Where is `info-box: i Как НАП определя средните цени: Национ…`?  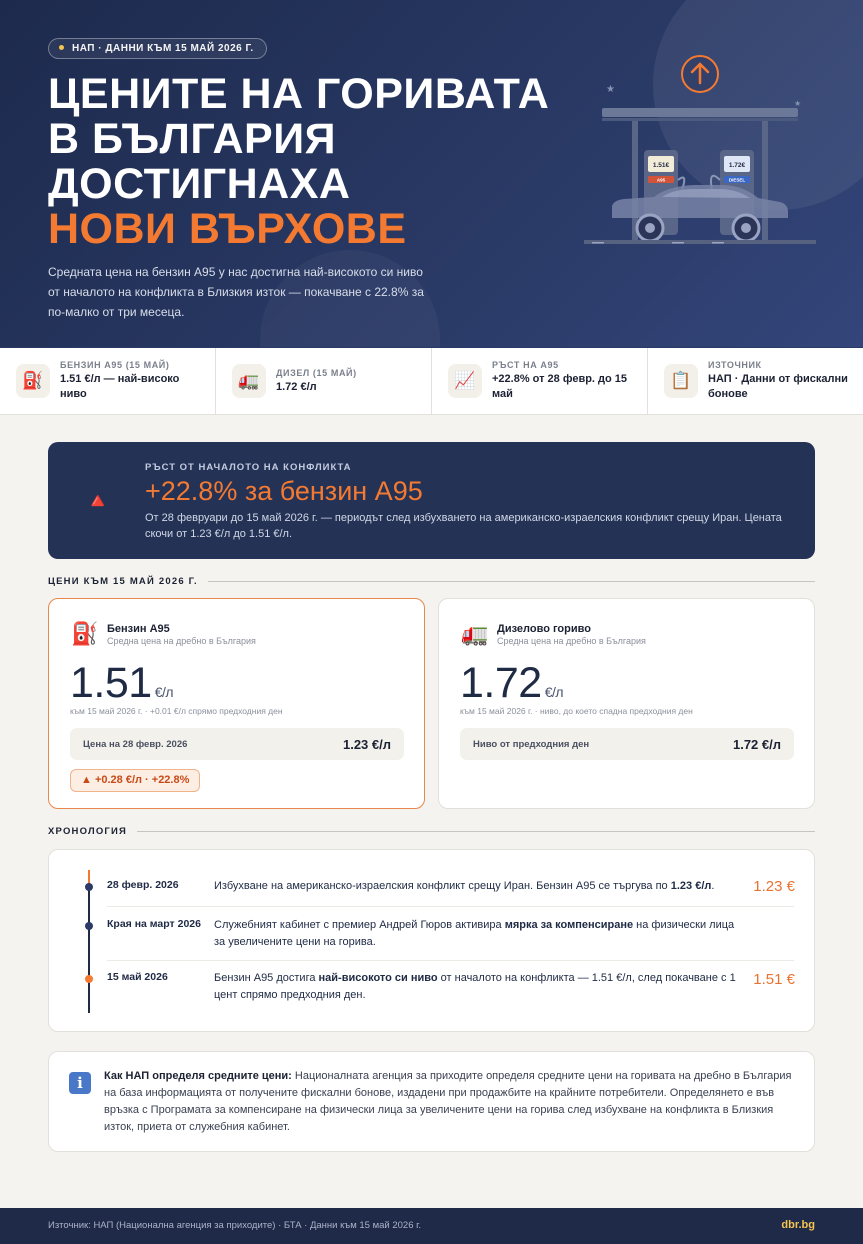
info-box: i Как НАП определя средните цени: Национ… is located at coordinates (431, 1101).